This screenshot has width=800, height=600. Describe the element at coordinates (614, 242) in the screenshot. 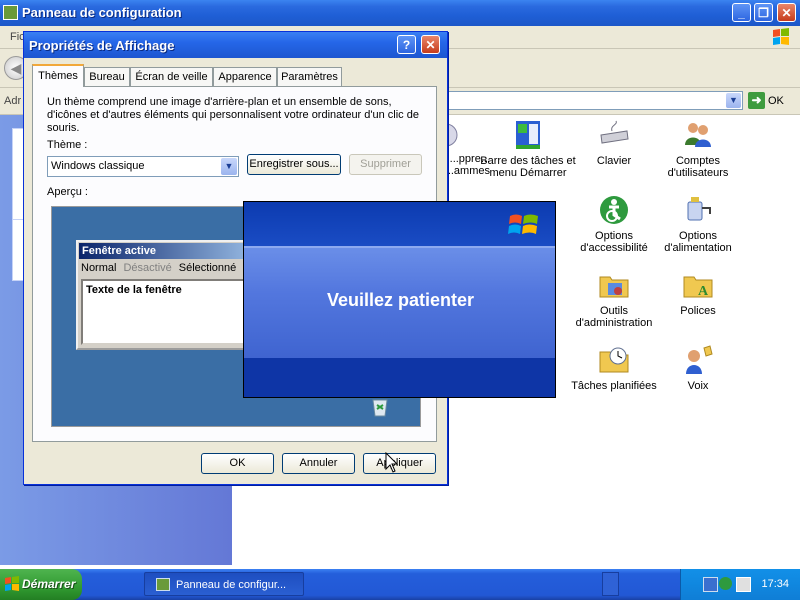

I see `cp-item-label: Options d'accessibilité` at that location.